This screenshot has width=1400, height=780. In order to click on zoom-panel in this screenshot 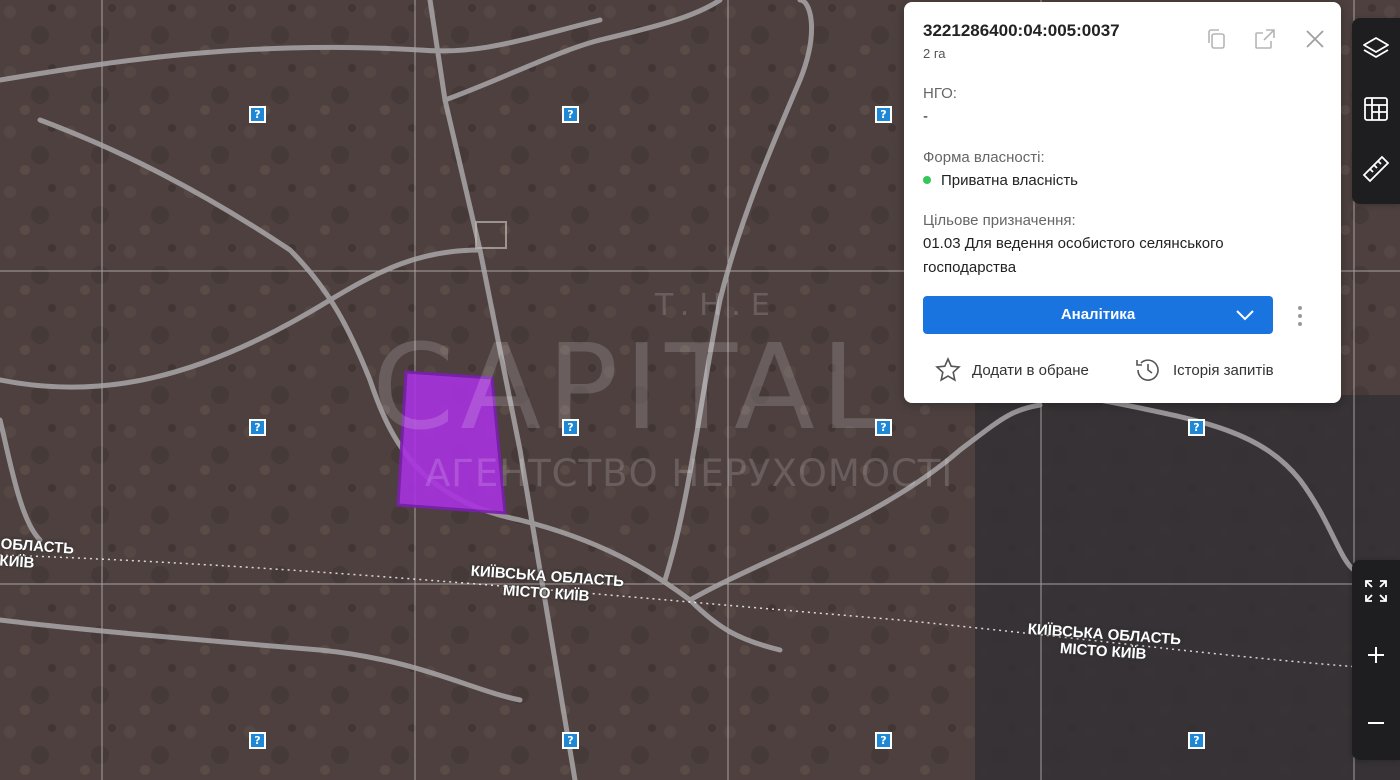, I will do `click(1376, 660)`.